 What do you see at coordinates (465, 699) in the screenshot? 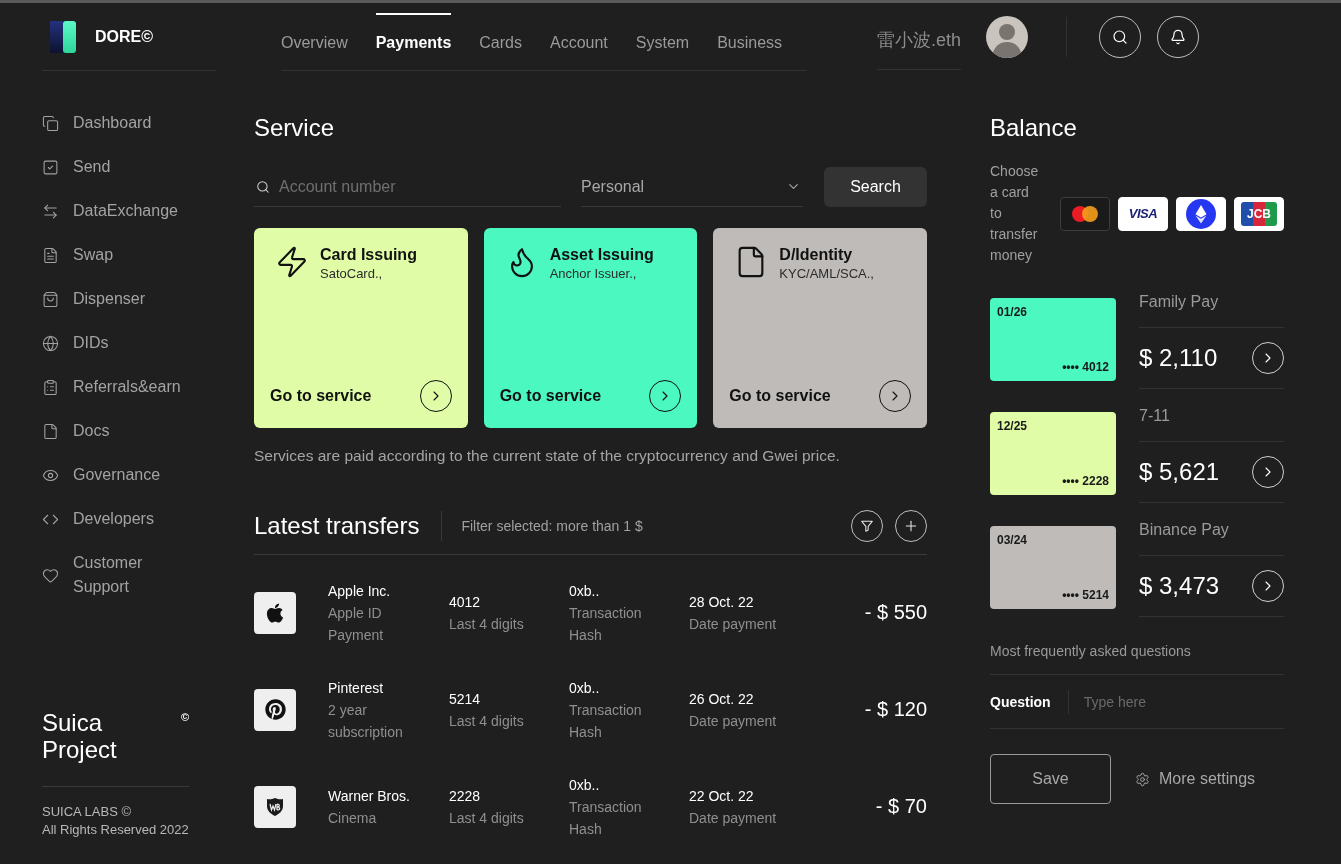
I see `card-digits: 5214` at bounding box center [465, 699].